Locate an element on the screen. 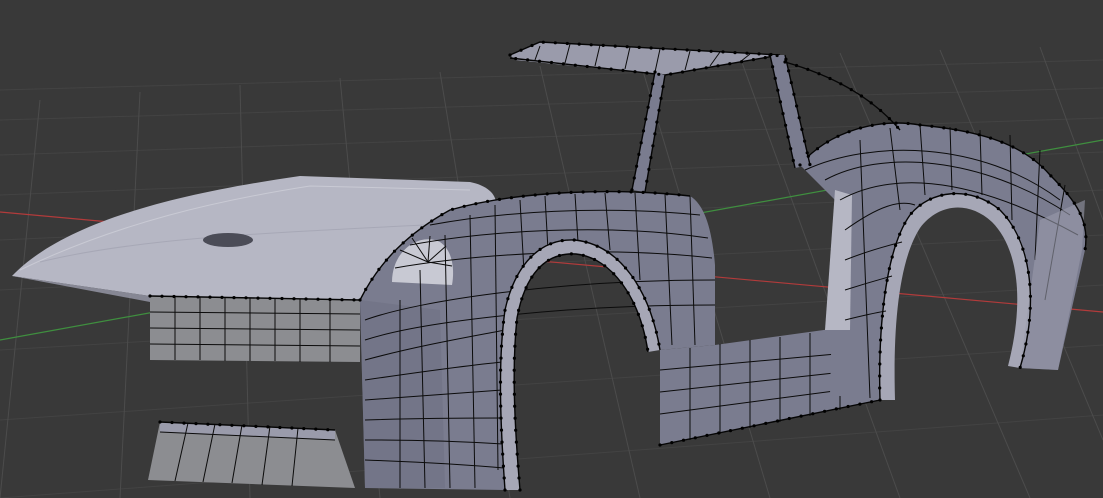  car-rear-fender-mesh is located at coordinates (943, 261).